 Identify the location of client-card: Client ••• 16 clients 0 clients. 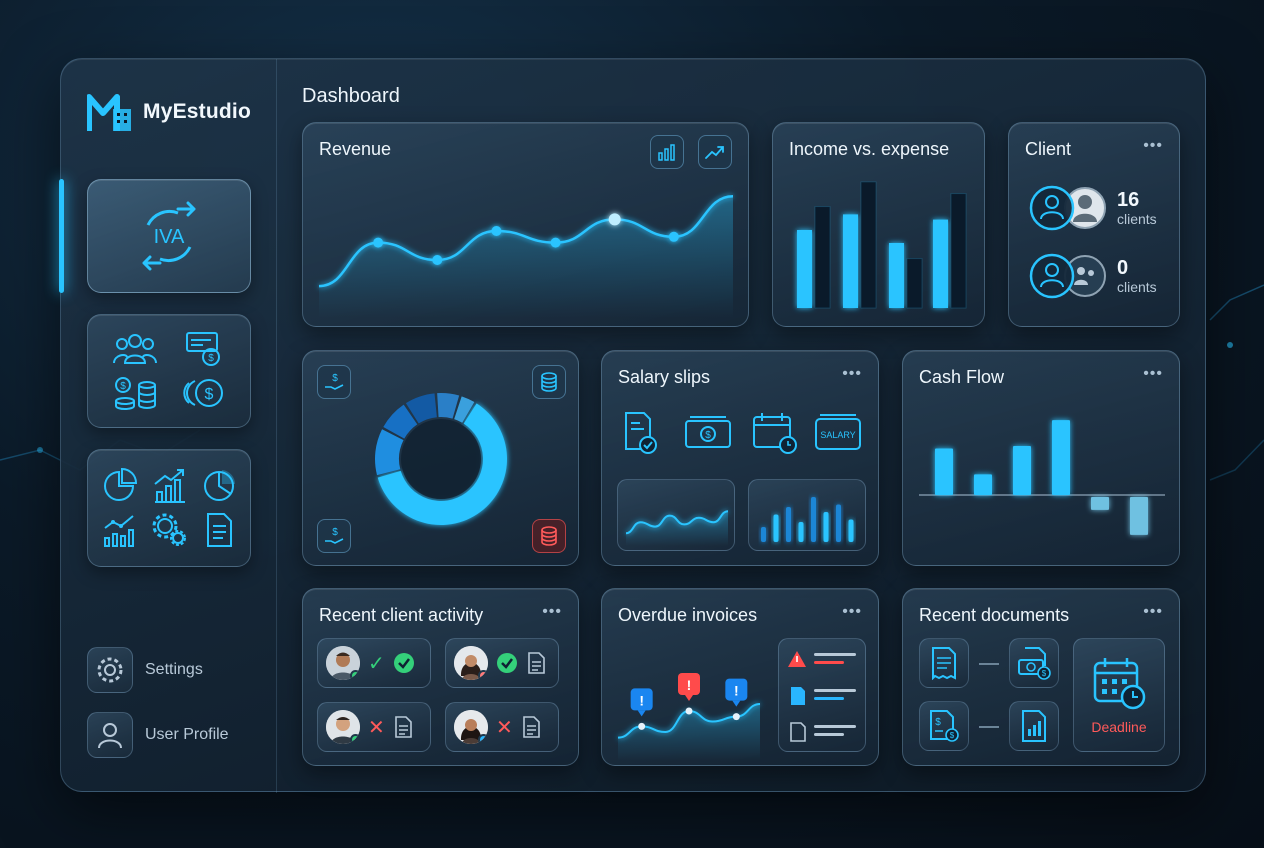
(1094, 224).